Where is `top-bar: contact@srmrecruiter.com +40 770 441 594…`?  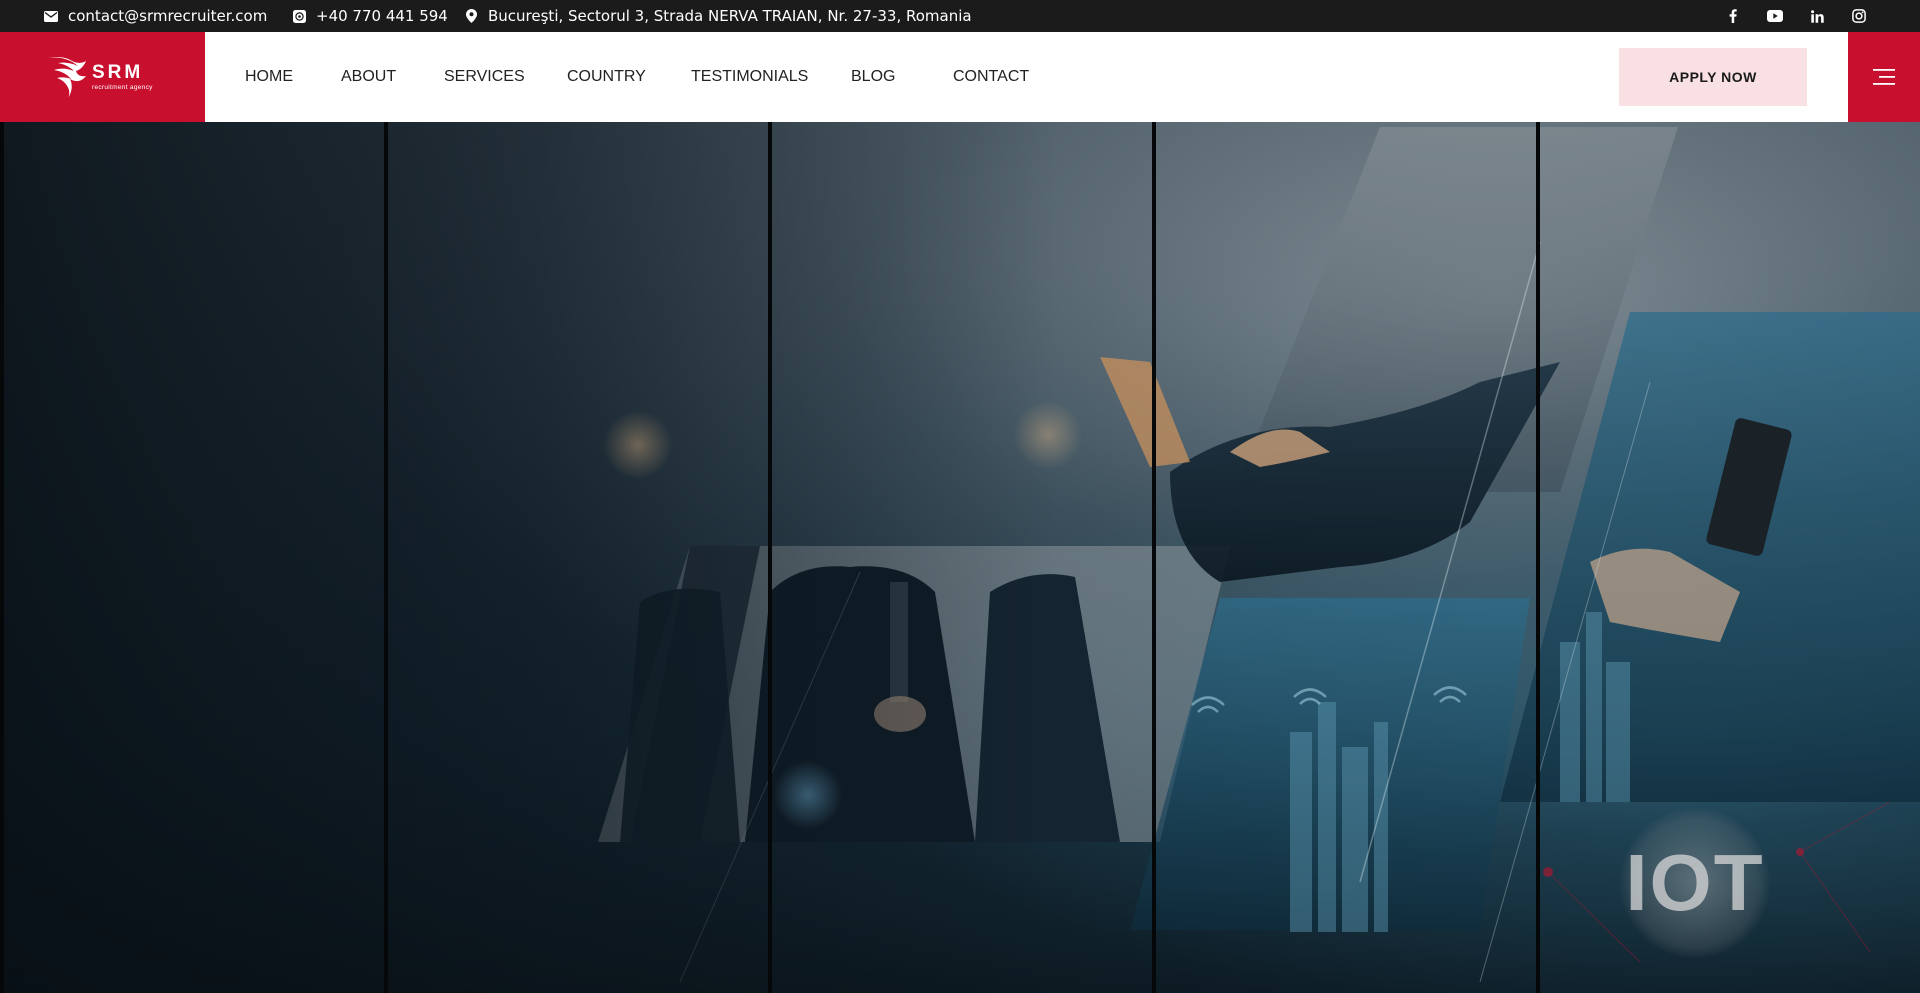 top-bar: contact@srmrecruiter.com +40 770 441 594… is located at coordinates (960, 16).